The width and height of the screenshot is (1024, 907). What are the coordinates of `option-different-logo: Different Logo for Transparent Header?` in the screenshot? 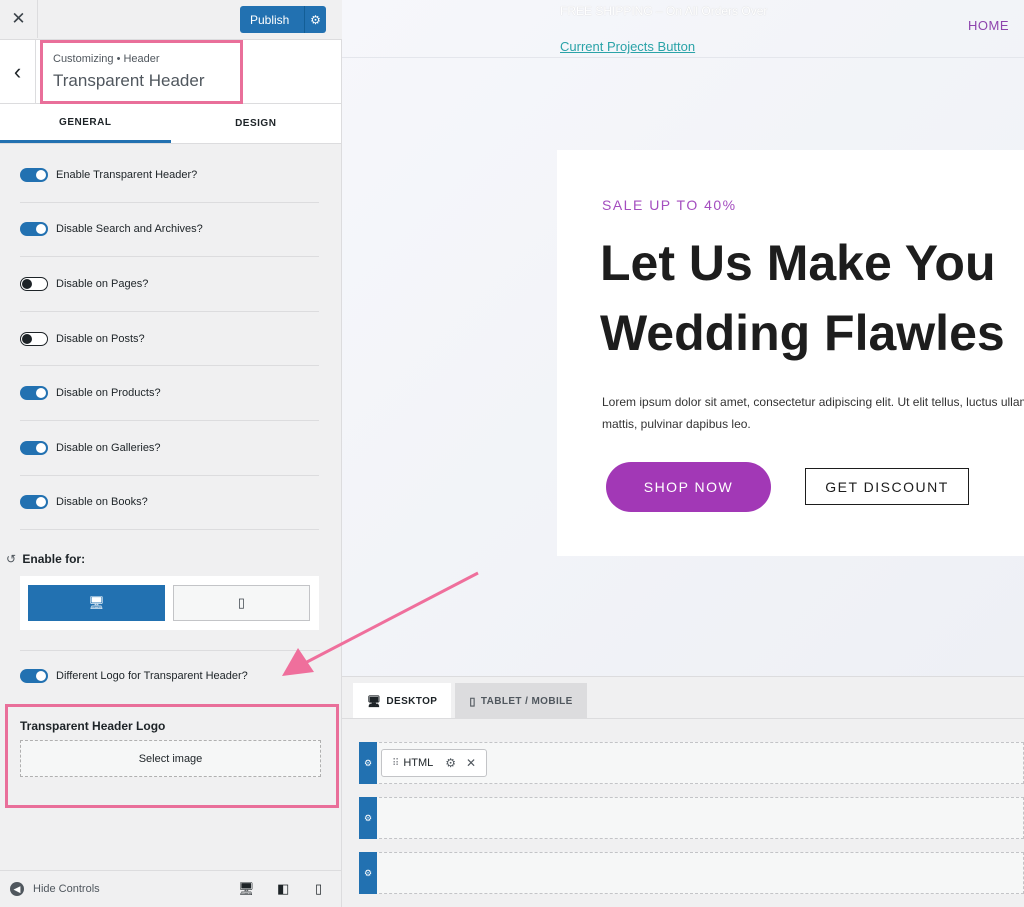 It's located at (170, 675).